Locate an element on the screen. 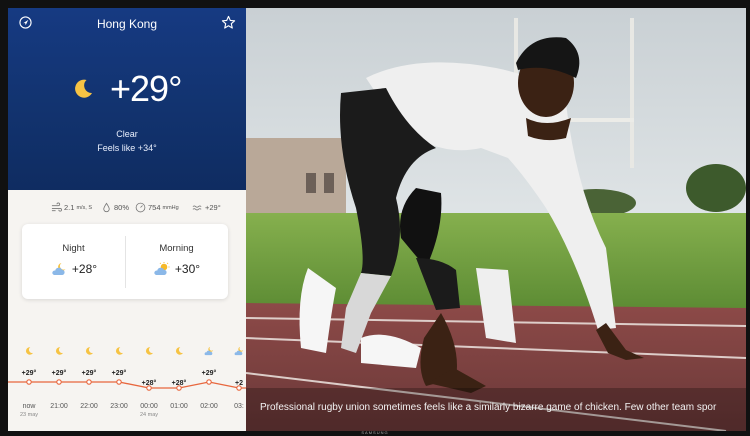 The width and height of the screenshot is (750, 436). hourly-time: 22:00 is located at coordinates (89, 406).